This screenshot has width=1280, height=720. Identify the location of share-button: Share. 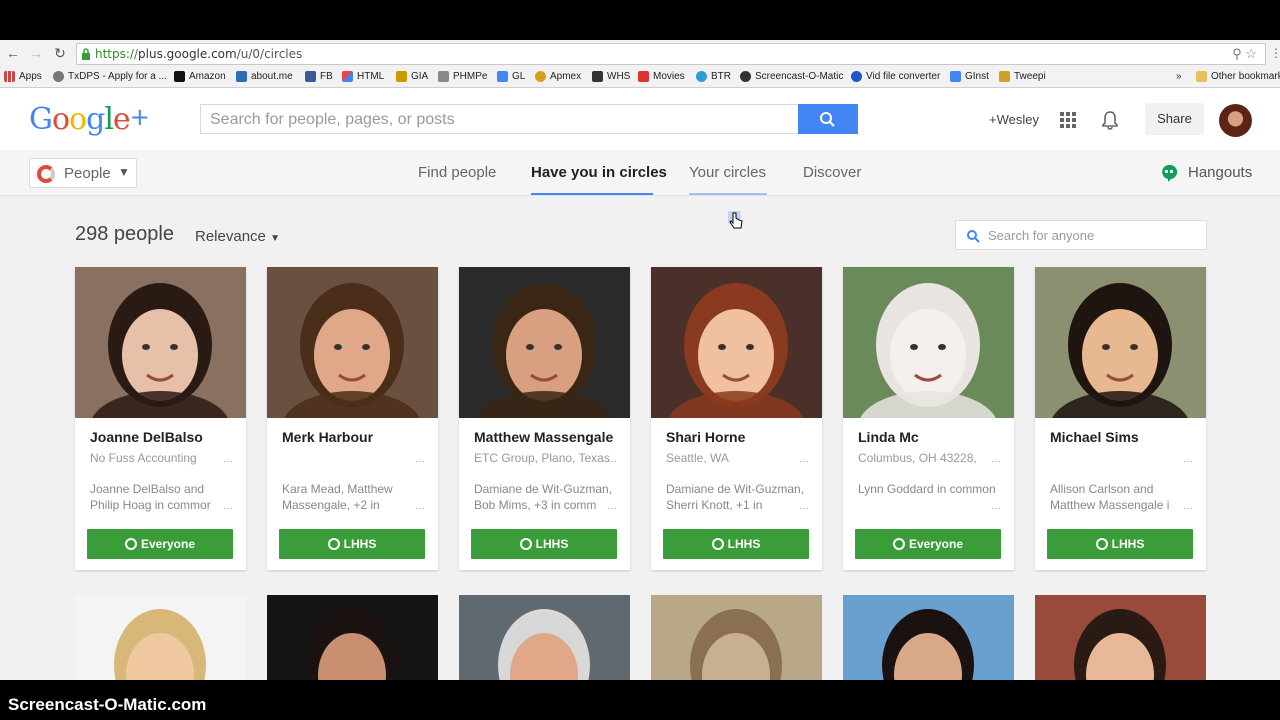
(1174, 119).